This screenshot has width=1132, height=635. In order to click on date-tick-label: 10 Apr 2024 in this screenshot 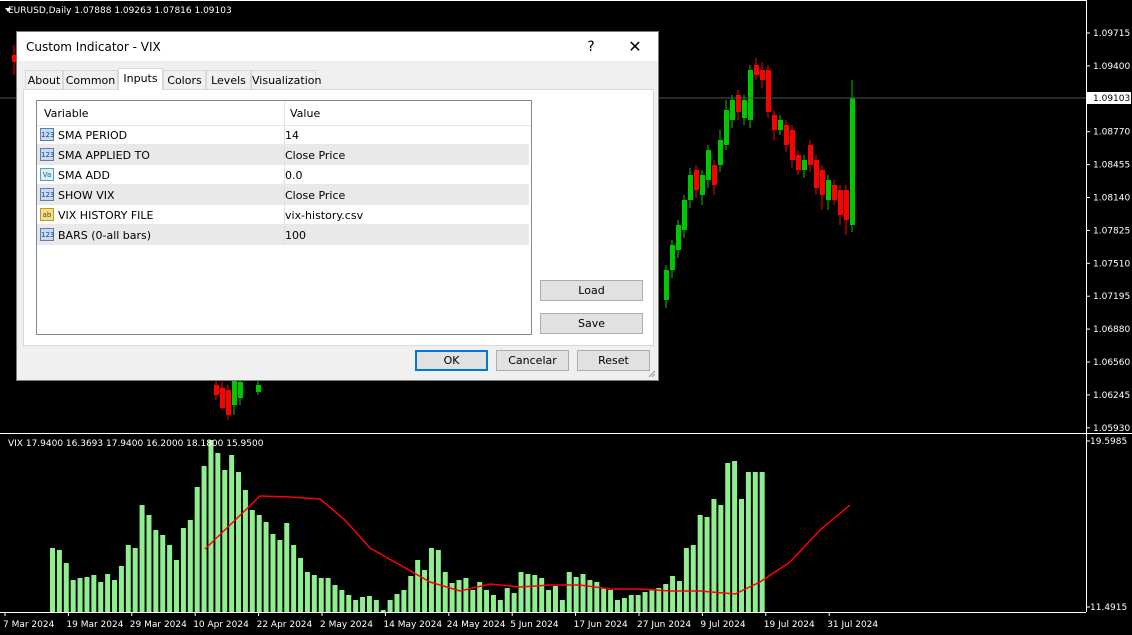, I will do `click(221, 625)`.